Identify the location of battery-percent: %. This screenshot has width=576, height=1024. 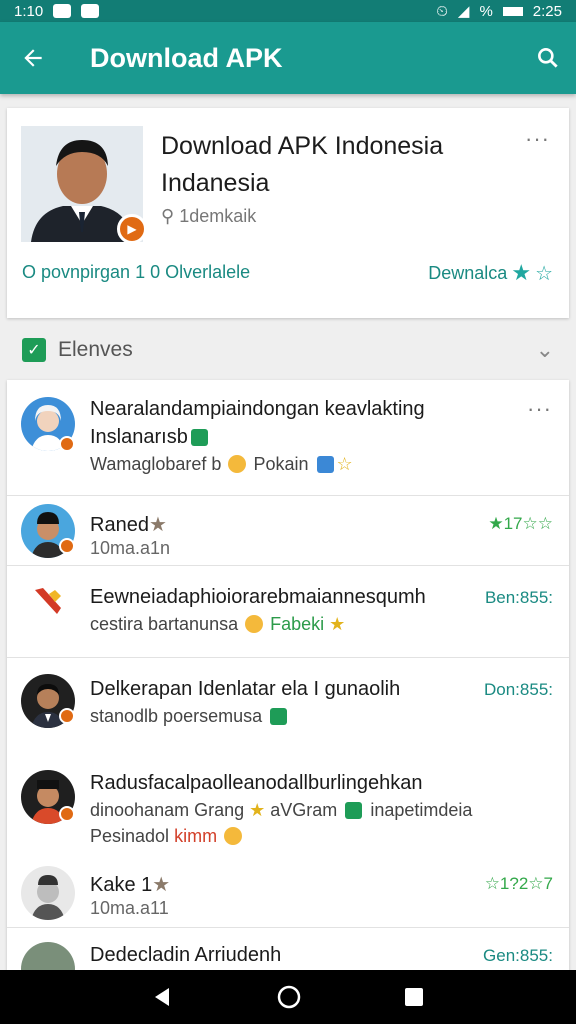
(486, 11).